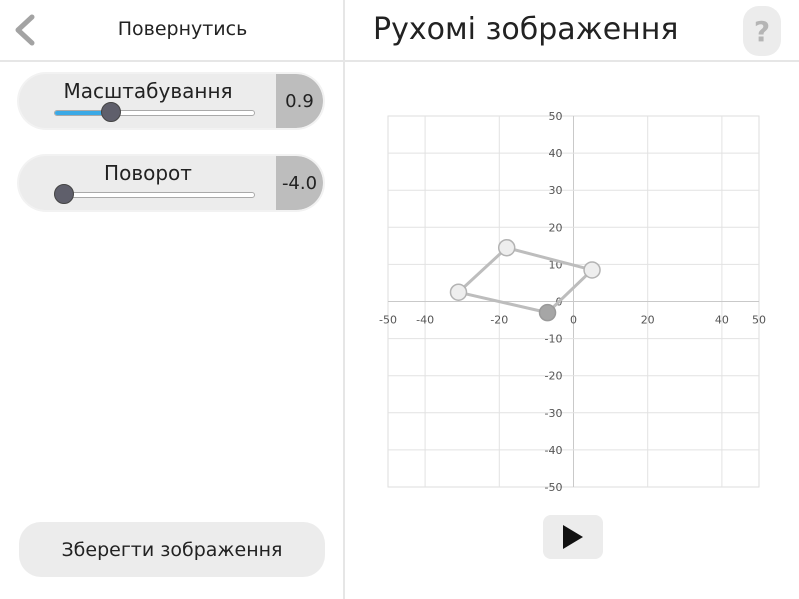 The height and width of the screenshot is (599, 799). Describe the element at coordinates (556, 190) in the screenshot. I see `y-tick-label: 30` at that location.